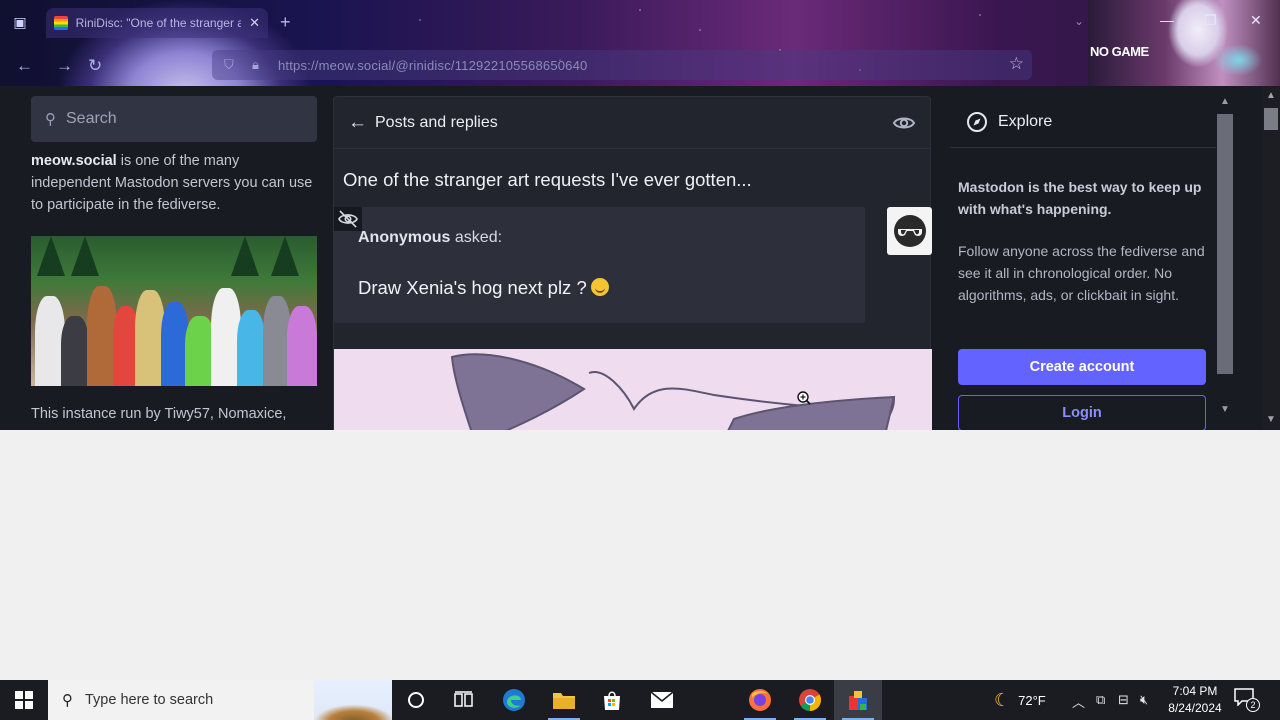 The width and height of the screenshot is (1280, 720). I want to click on task-view-icon, so click(464, 700).